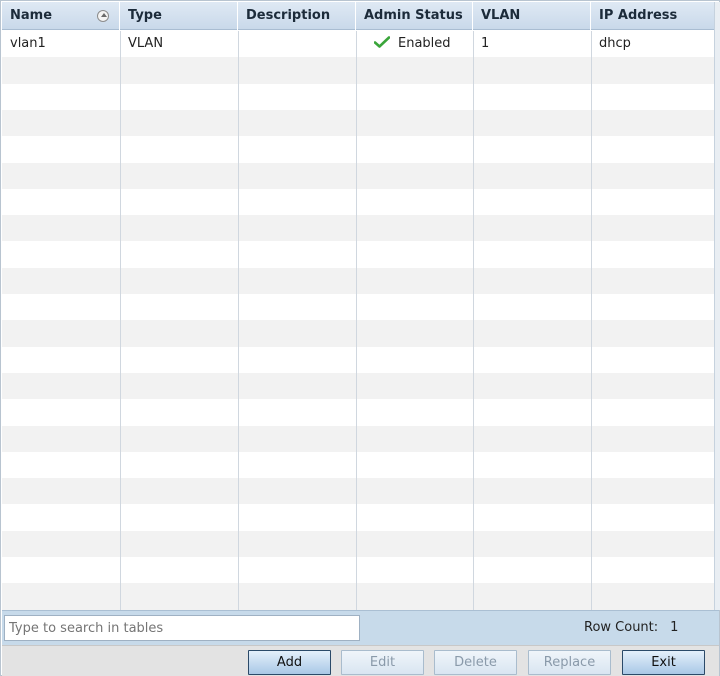 The height and width of the screenshot is (676, 720). What do you see at coordinates (638, 15) in the screenshot?
I see `column-header-label: IP Address` at bounding box center [638, 15].